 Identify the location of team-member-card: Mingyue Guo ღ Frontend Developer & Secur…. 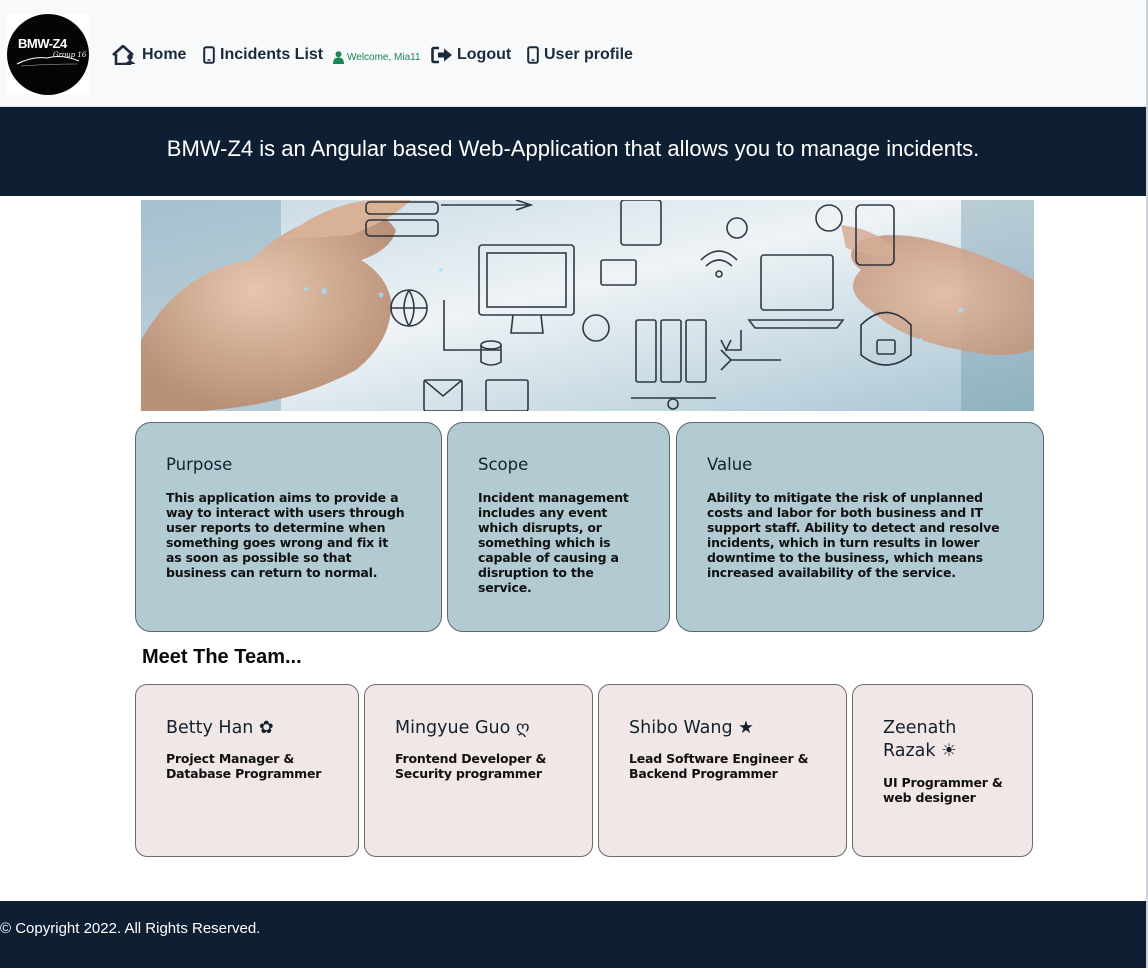
(478, 770).